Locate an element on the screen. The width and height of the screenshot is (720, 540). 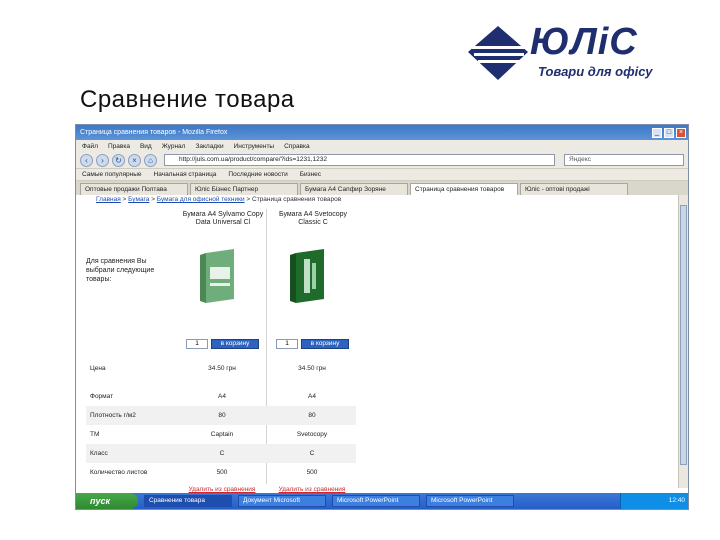
browser-tab-active: Страница сравнения товаров is located at coordinates (464, 189).